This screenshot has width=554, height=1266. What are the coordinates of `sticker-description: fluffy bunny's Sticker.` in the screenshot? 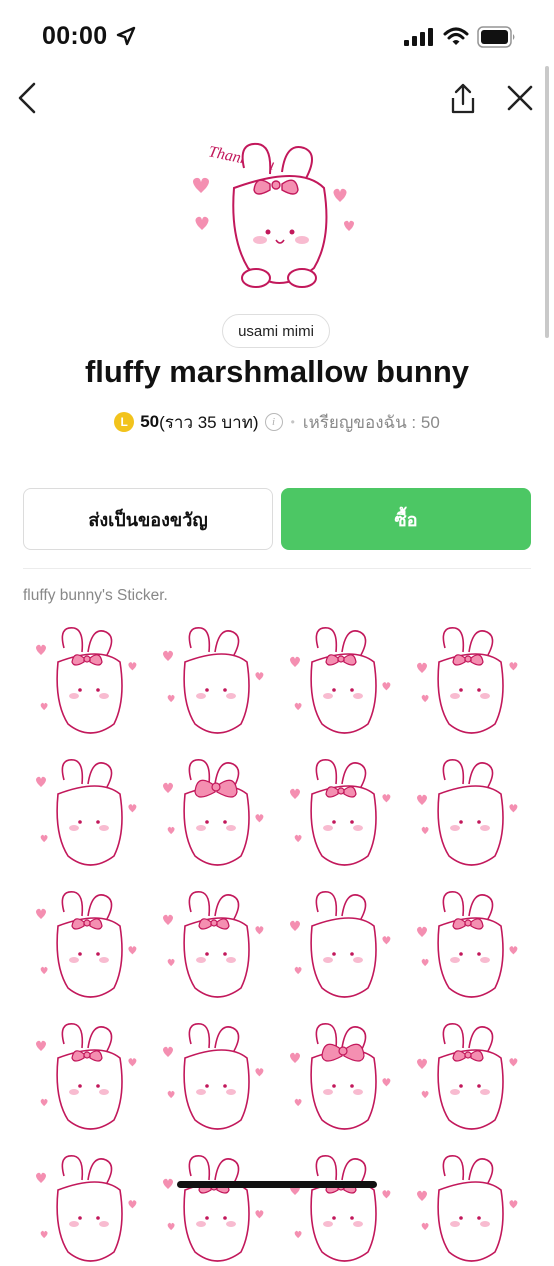 It's located at (95, 595).